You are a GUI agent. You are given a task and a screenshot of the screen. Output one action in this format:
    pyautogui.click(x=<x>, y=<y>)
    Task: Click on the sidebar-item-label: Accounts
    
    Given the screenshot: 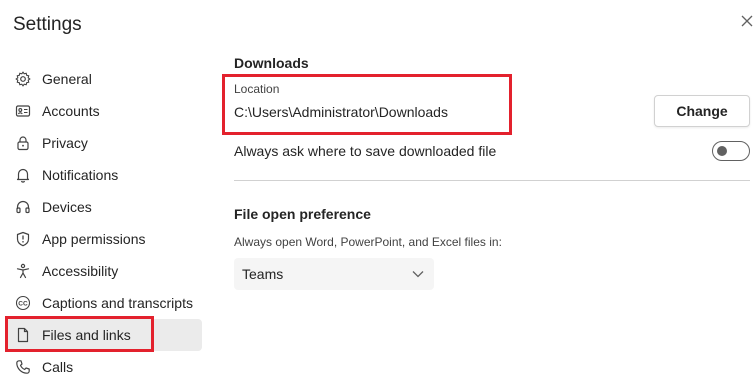 What is the action you would take?
    pyautogui.click(x=71, y=111)
    